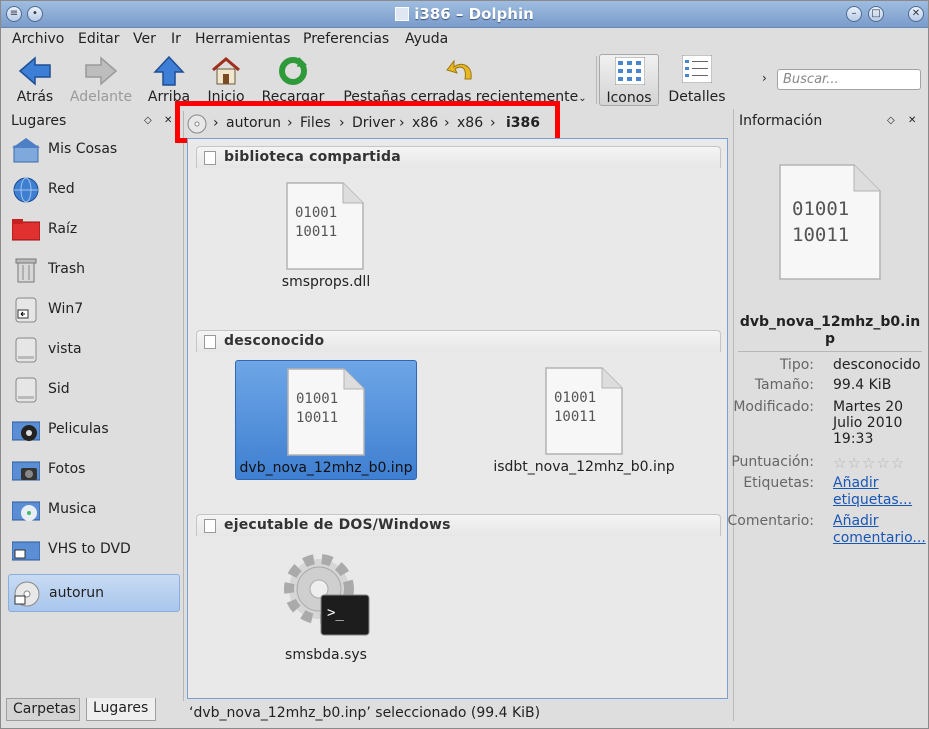 The height and width of the screenshot is (729, 929). I want to click on tab-lugares: Lugares, so click(121, 709).